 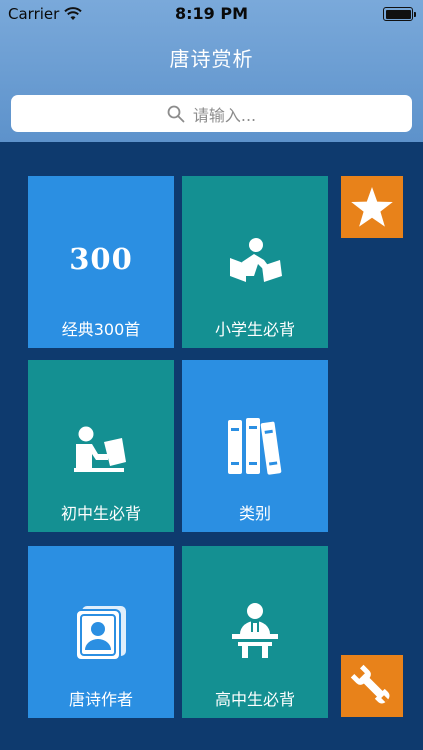 I want to click on books-icon, so click(x=255, y=446).